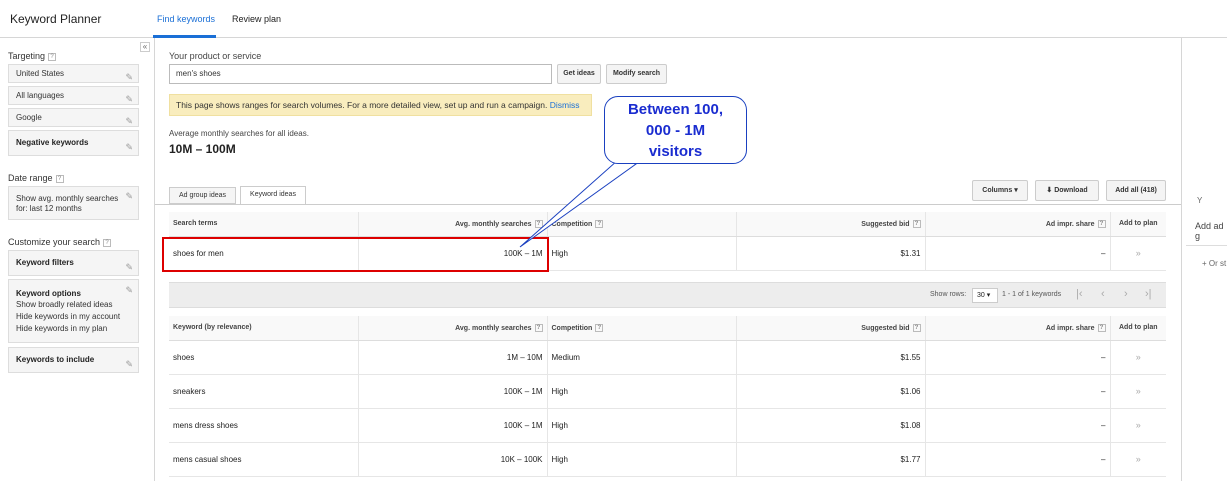  I want to click on keyword-filters: Keyword filters ✎, so click(73, 263).